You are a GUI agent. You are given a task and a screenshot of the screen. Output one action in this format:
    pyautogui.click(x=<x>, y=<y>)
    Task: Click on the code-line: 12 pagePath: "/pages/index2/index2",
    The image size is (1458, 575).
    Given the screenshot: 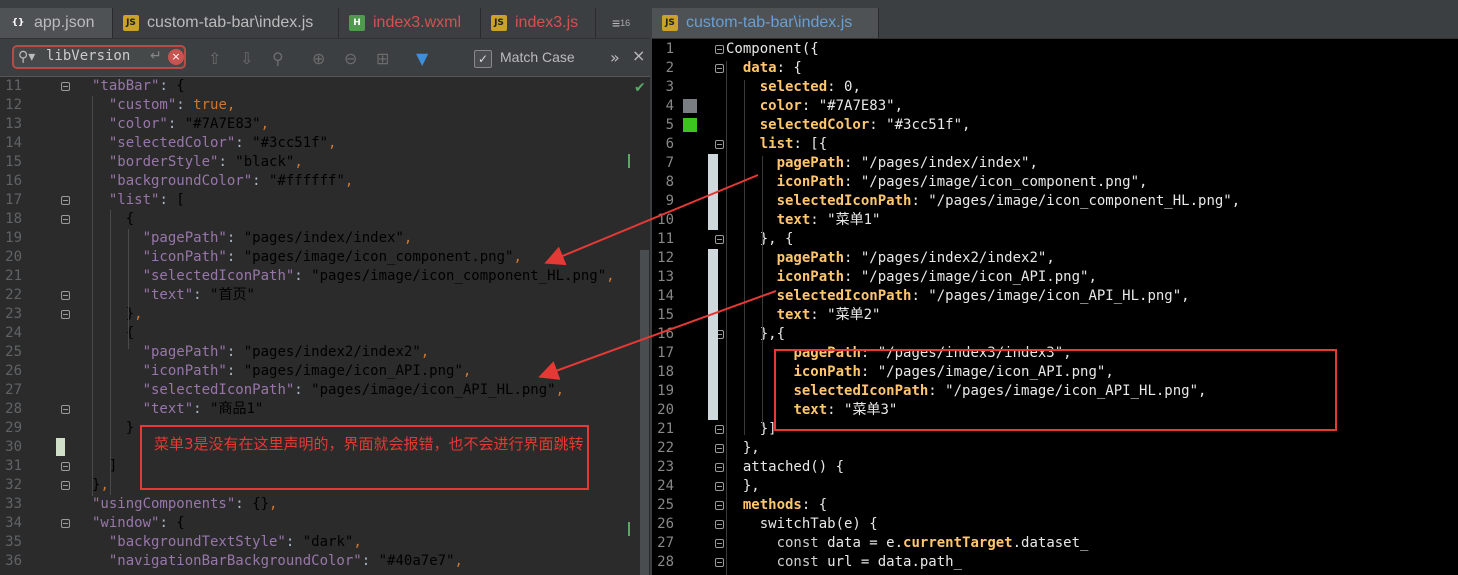 What is the action you would take?
    pyautogui.click(x=1055, y=258)
    